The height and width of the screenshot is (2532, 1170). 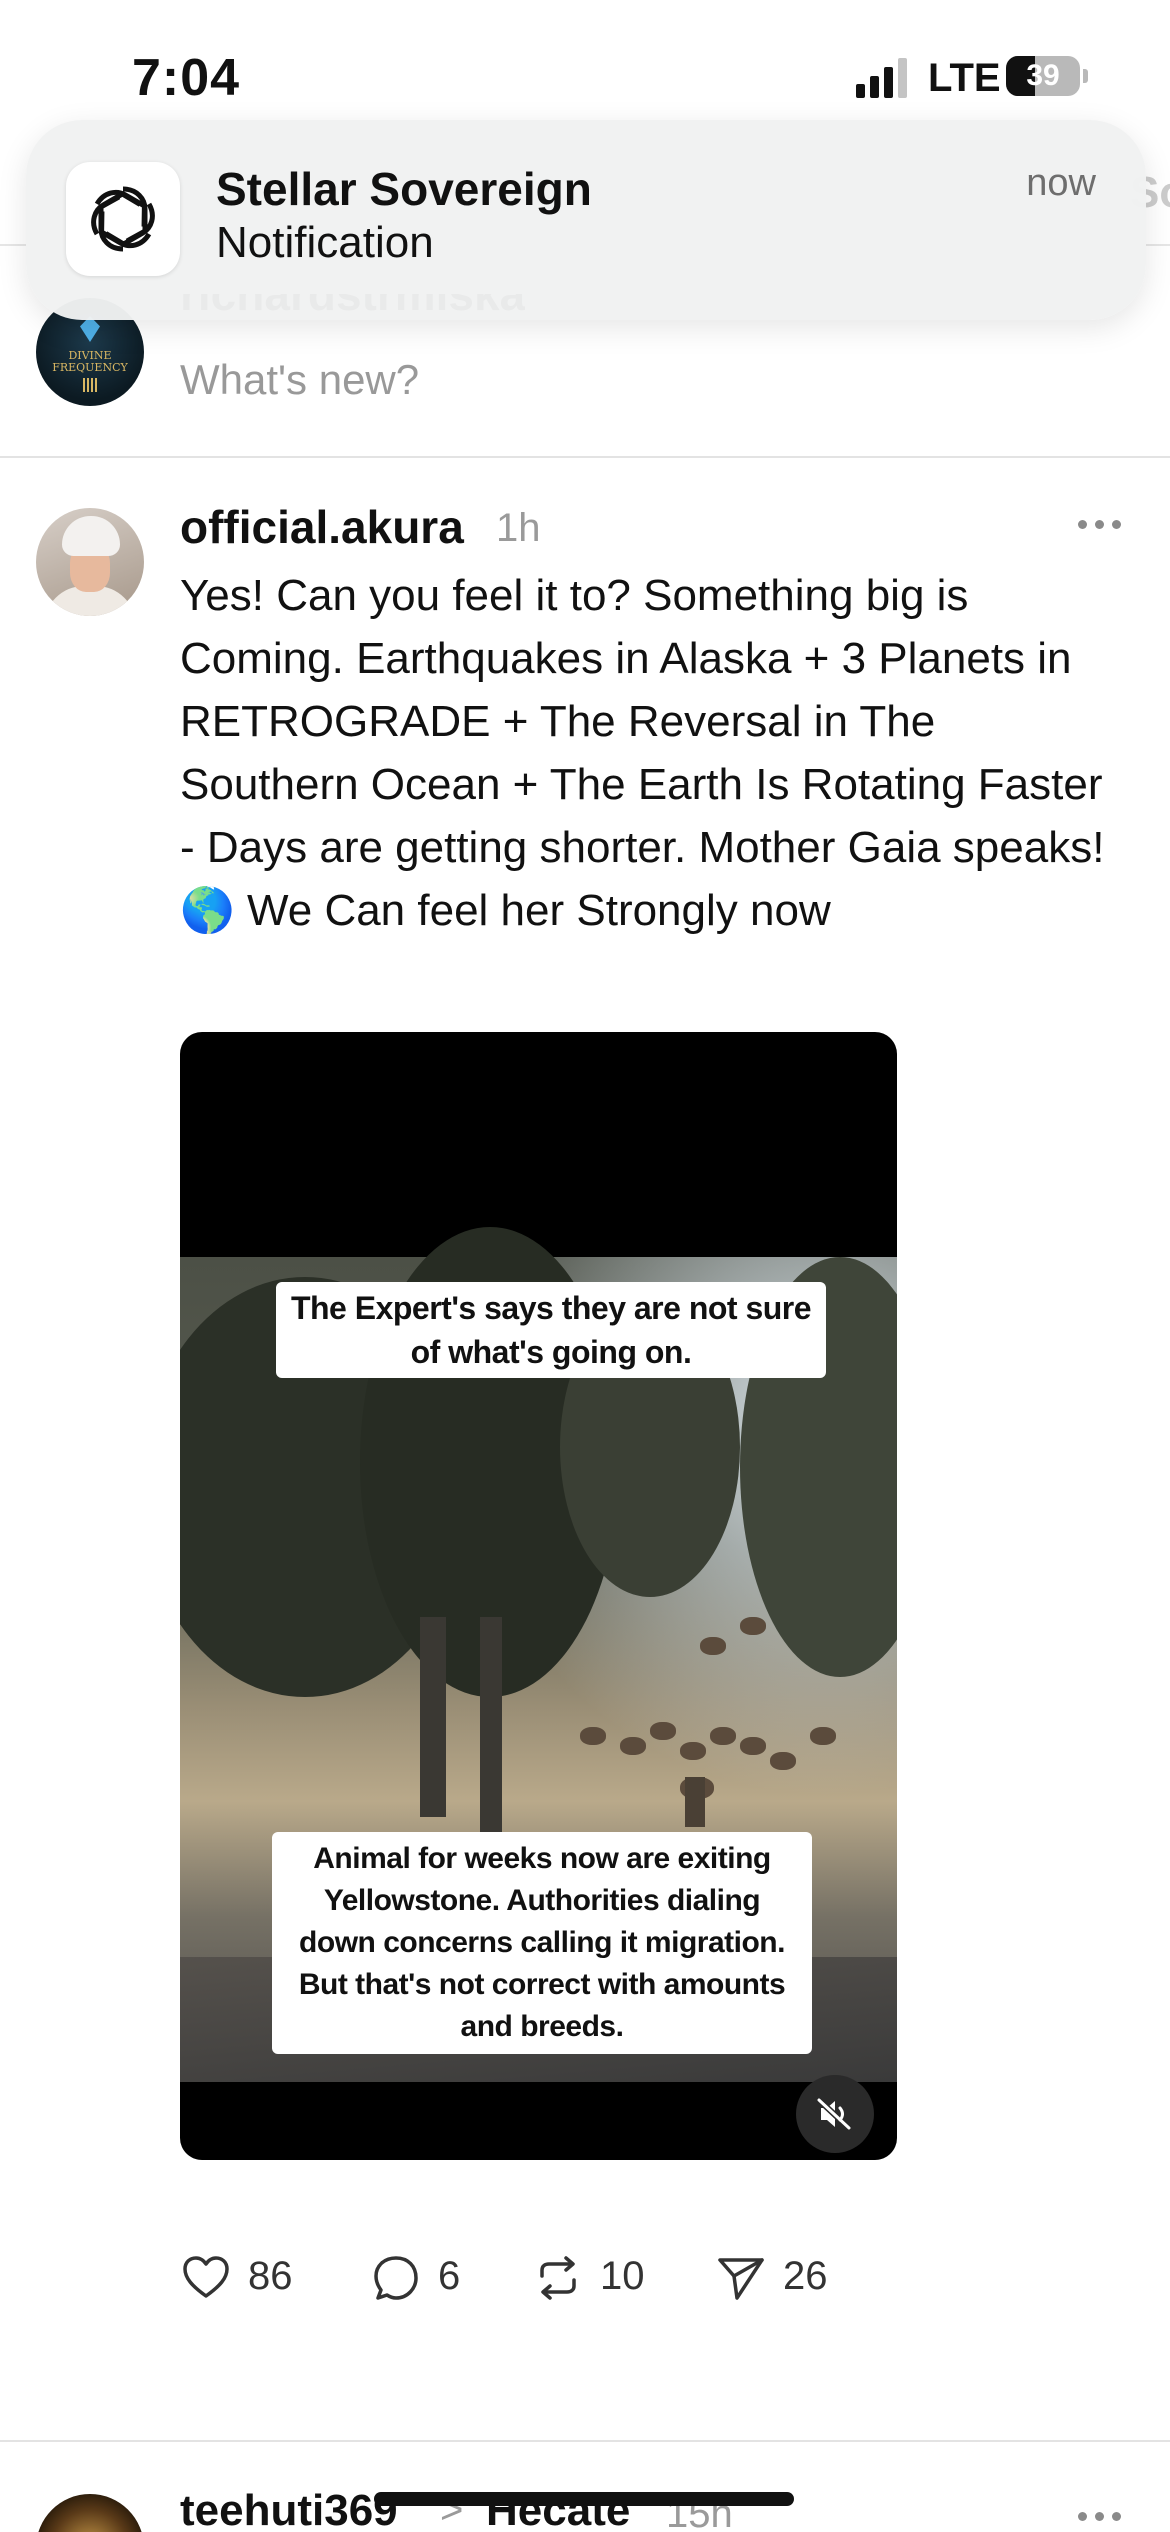 I want to click on share-count: 26, so click(x=805, y=2276).